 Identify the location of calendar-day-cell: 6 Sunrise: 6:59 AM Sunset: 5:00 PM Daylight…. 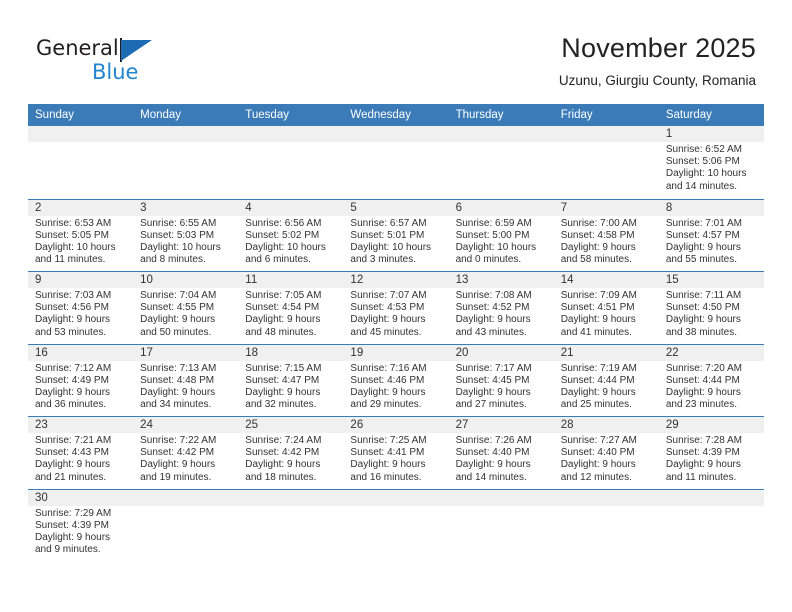
(501, 235).